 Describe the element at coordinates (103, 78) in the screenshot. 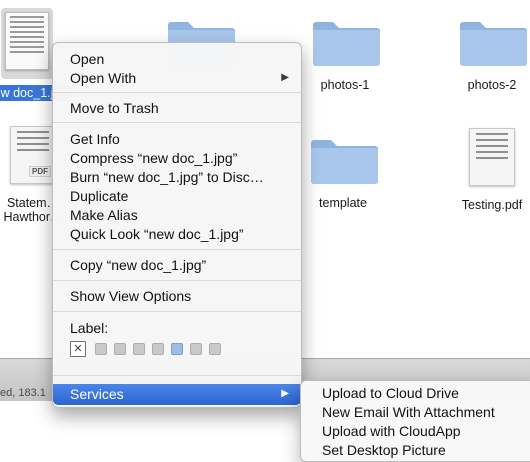

I see `menu-item-open-with: Open With` at that location.